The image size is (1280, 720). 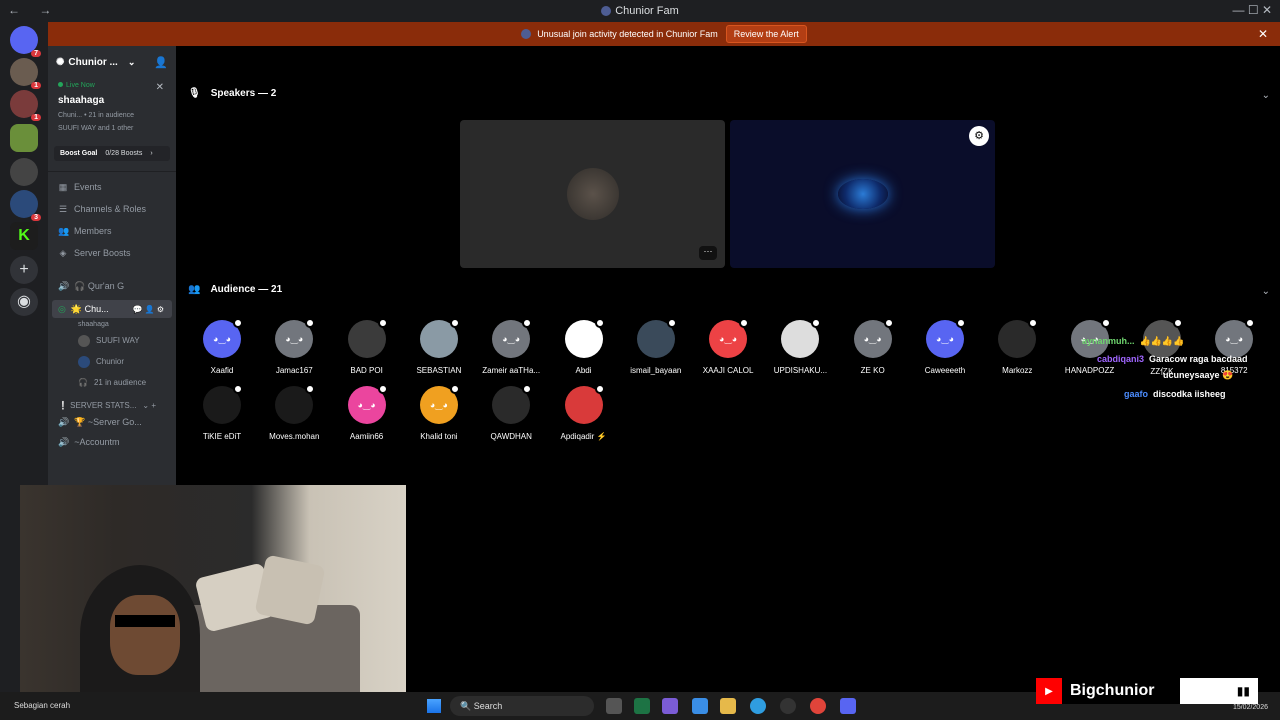 What do you see at coordinates (1017, 346) in the screenshot?
I see `audience-member: Markozz` at bounding box center [1017, 346].